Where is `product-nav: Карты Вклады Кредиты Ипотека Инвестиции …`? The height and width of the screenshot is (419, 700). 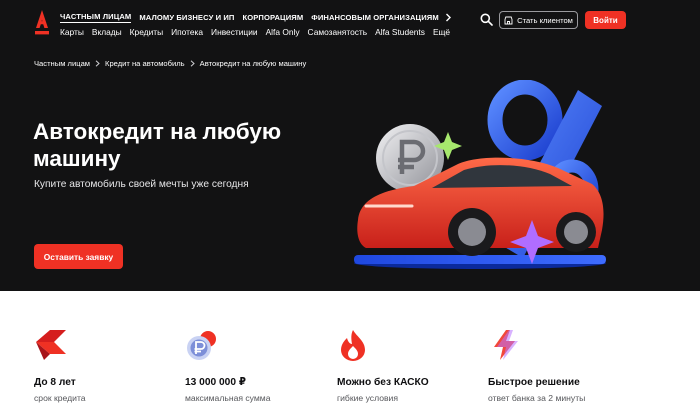 product-nav: Карты Вклады Кредиты Ипотека Инвестиции … is located at coordinates (255, 32).